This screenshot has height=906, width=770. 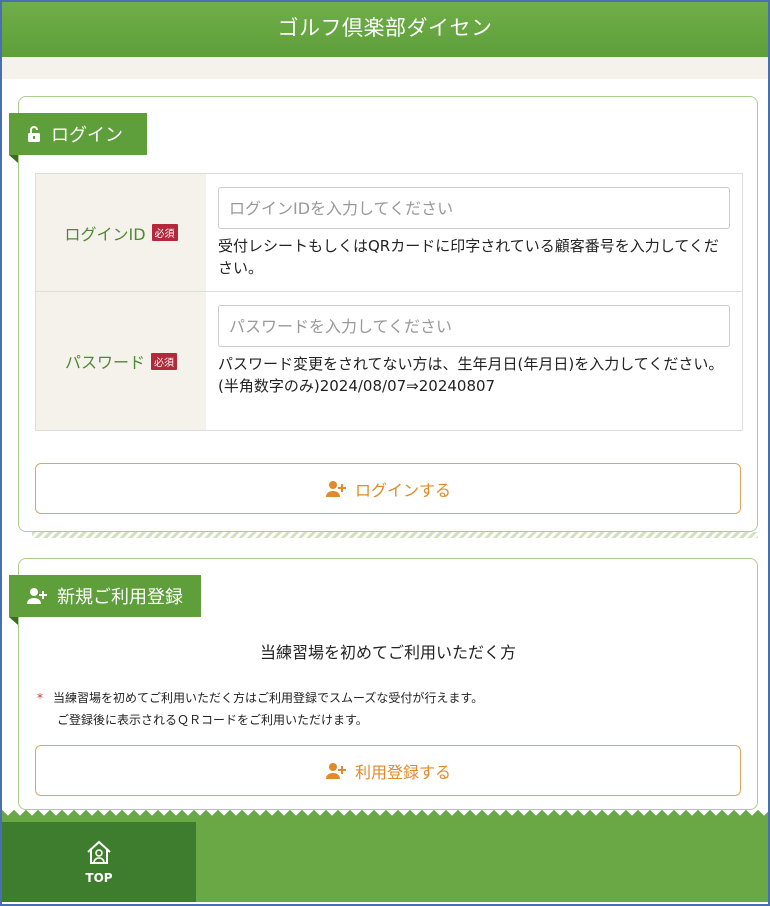 I want to click on password-label: パスワード, so click(x=104, y=362).